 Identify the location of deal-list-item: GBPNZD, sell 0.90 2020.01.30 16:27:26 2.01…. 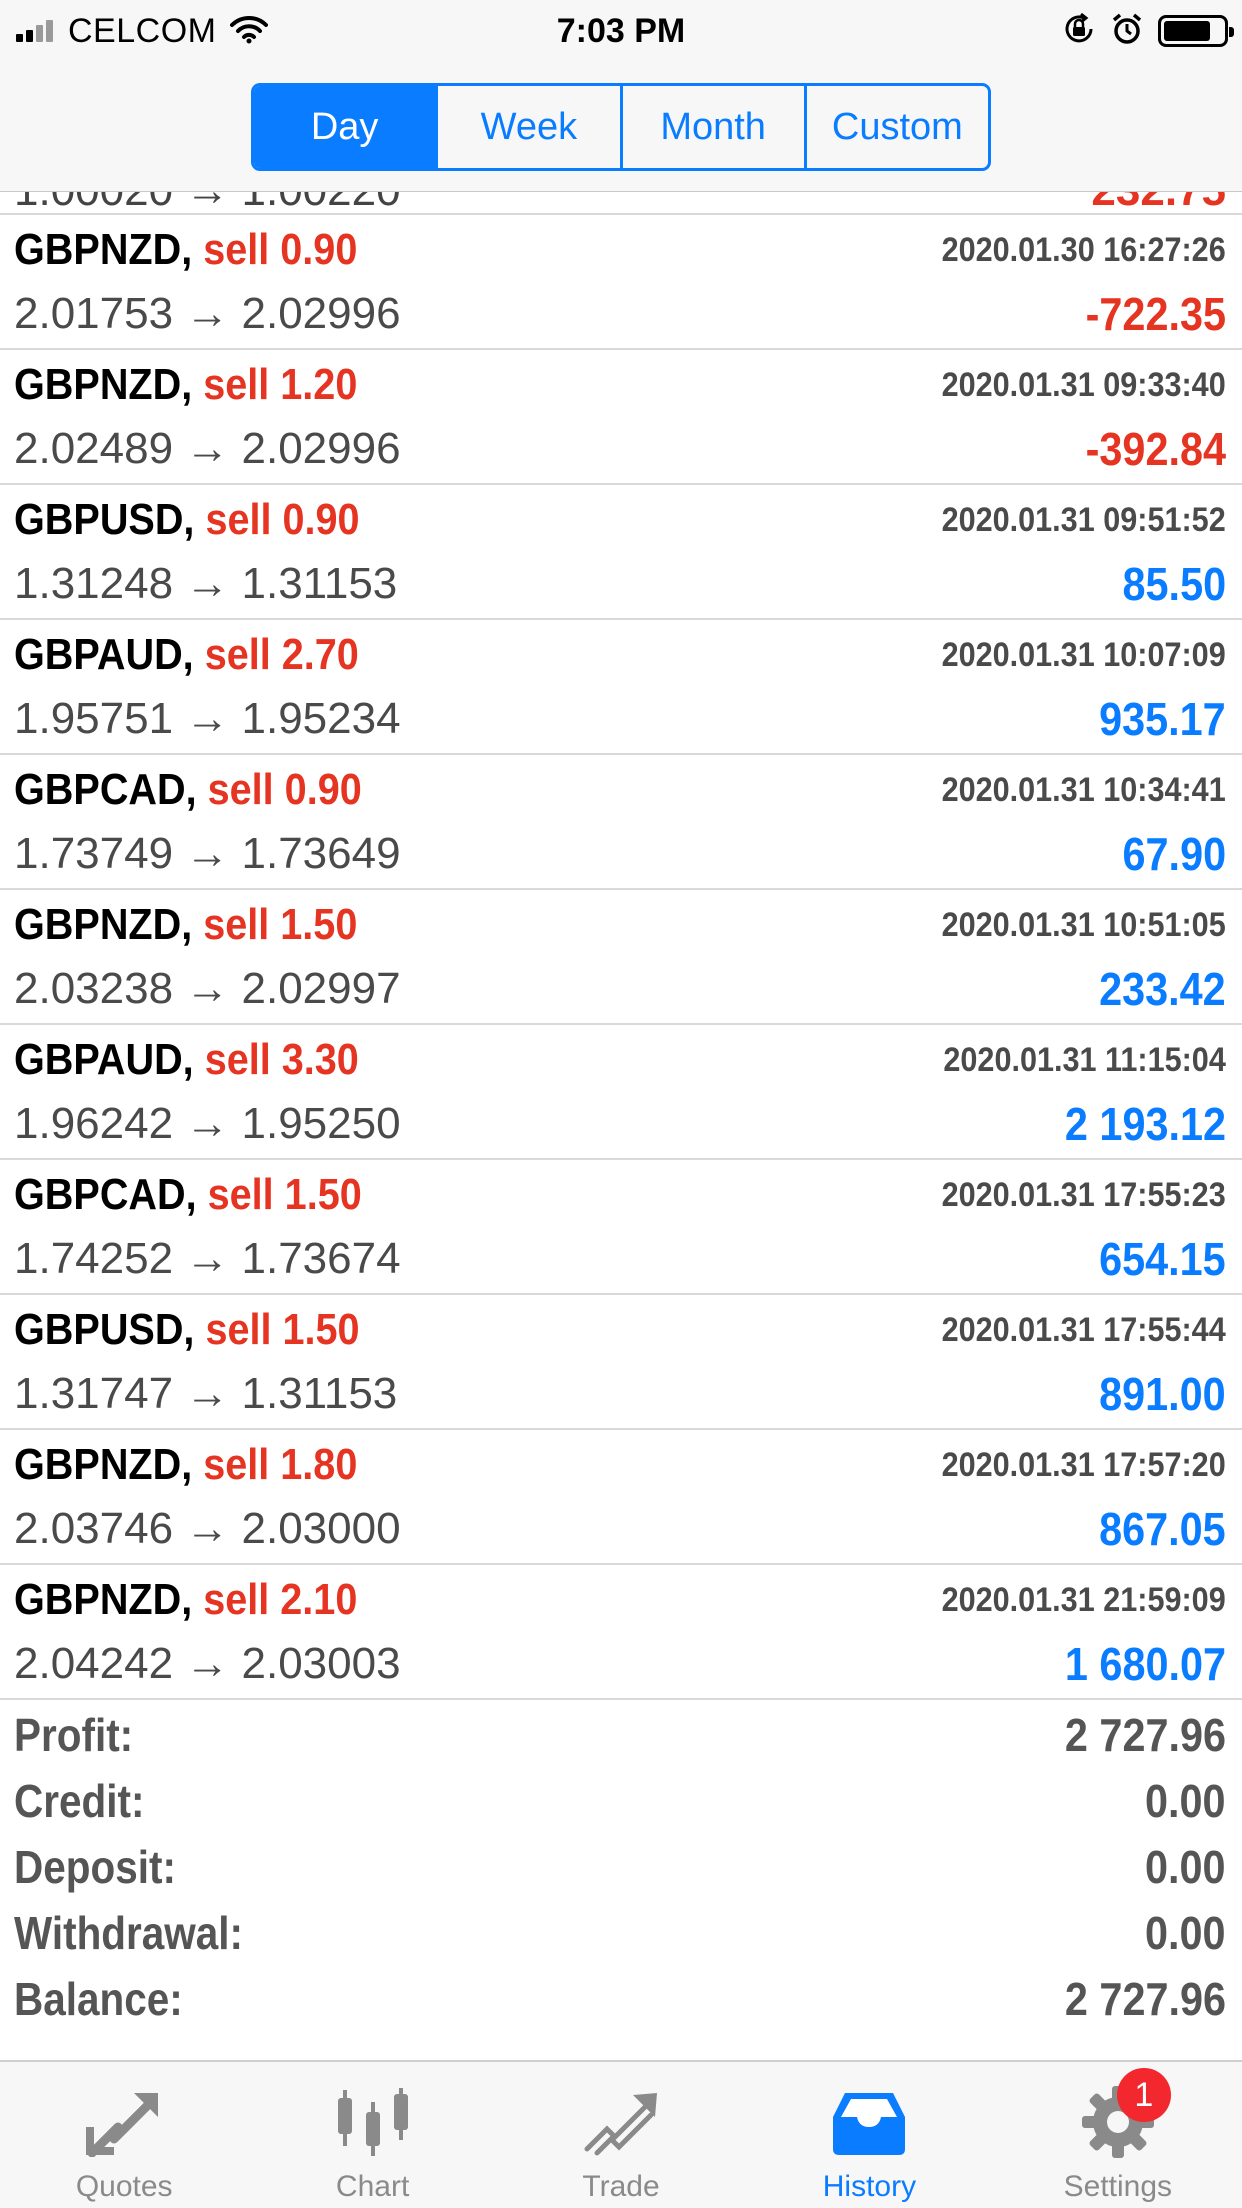
(621, 282).